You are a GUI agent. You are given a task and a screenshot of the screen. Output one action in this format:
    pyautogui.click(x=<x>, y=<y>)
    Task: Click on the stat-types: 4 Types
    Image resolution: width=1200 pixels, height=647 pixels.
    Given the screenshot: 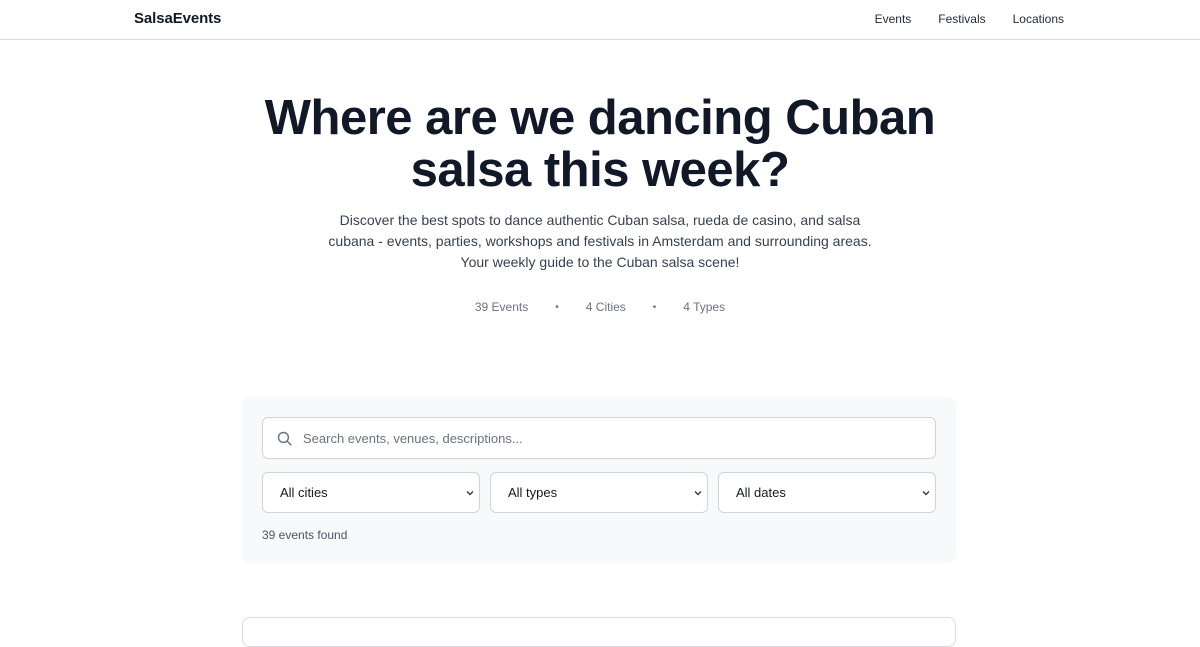 What is the action you would take?
    pyautogui.click(x=704, y=307)
    